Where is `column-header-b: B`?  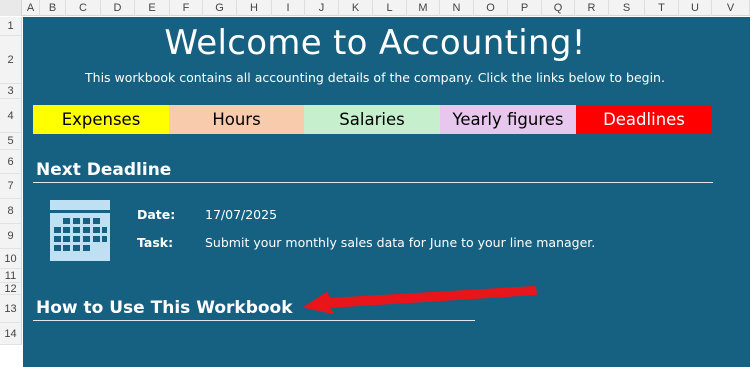
column-header-b: B is located at coordinates (53, 8).